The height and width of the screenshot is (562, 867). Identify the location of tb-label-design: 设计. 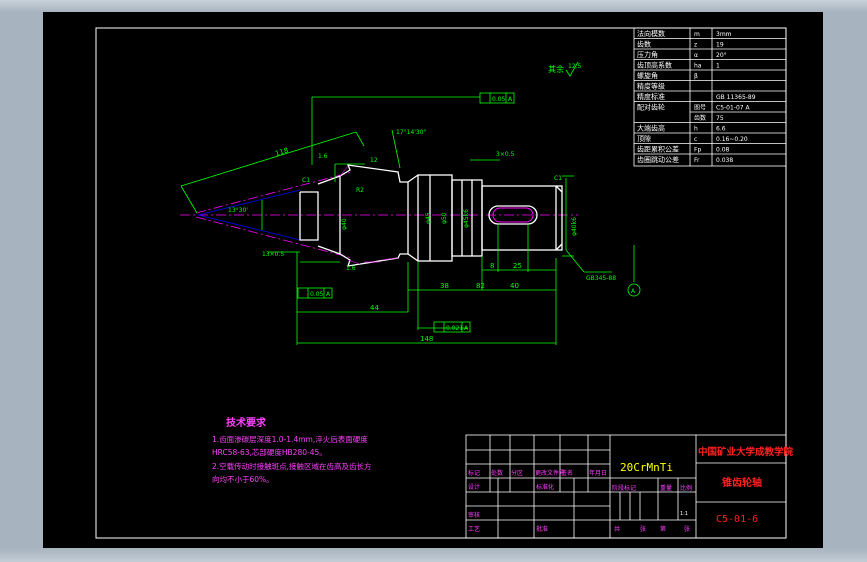
(474, 487).